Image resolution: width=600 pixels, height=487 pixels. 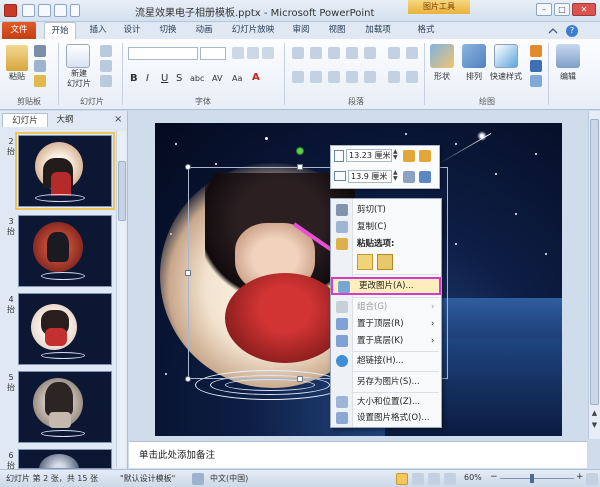 What do you see at coordinates (580, 477) in the screenshot?
I see `zoom-in-button: +` at bounding box center [580, 477].